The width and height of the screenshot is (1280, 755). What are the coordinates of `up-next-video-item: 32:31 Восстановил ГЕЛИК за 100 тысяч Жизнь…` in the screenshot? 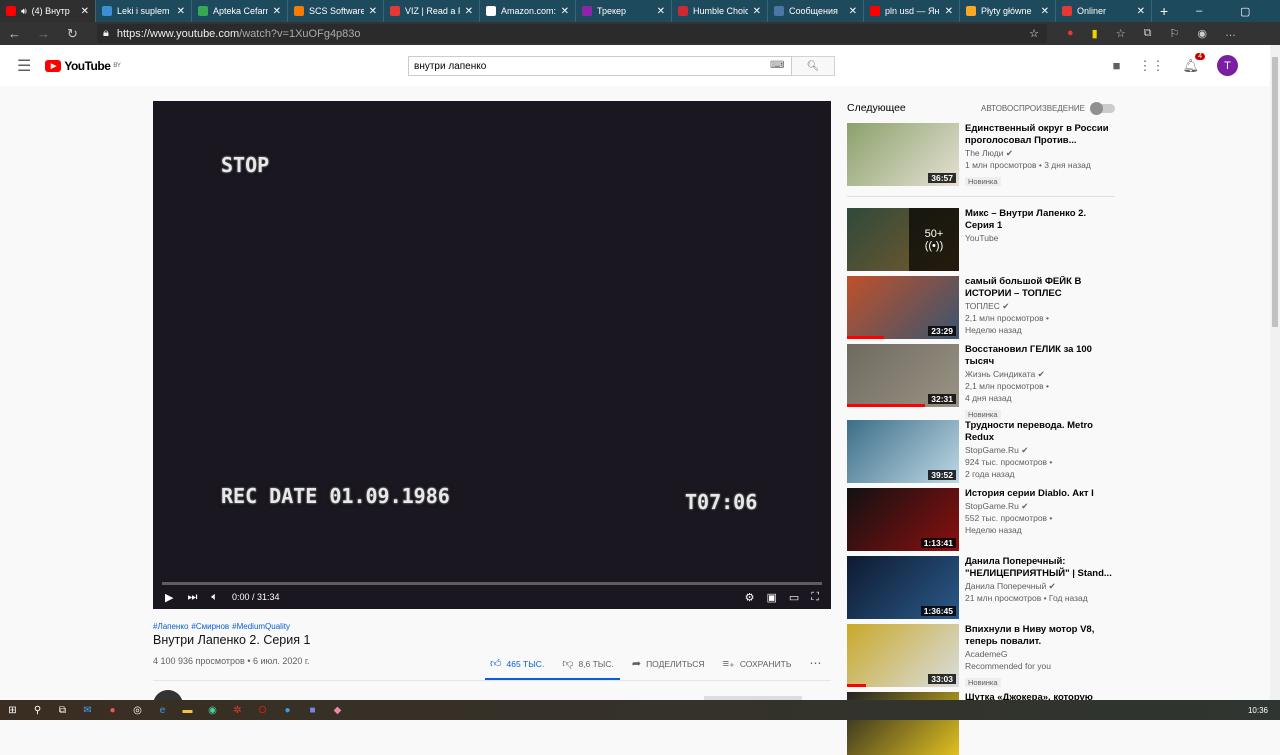 It's located at (981, 383).